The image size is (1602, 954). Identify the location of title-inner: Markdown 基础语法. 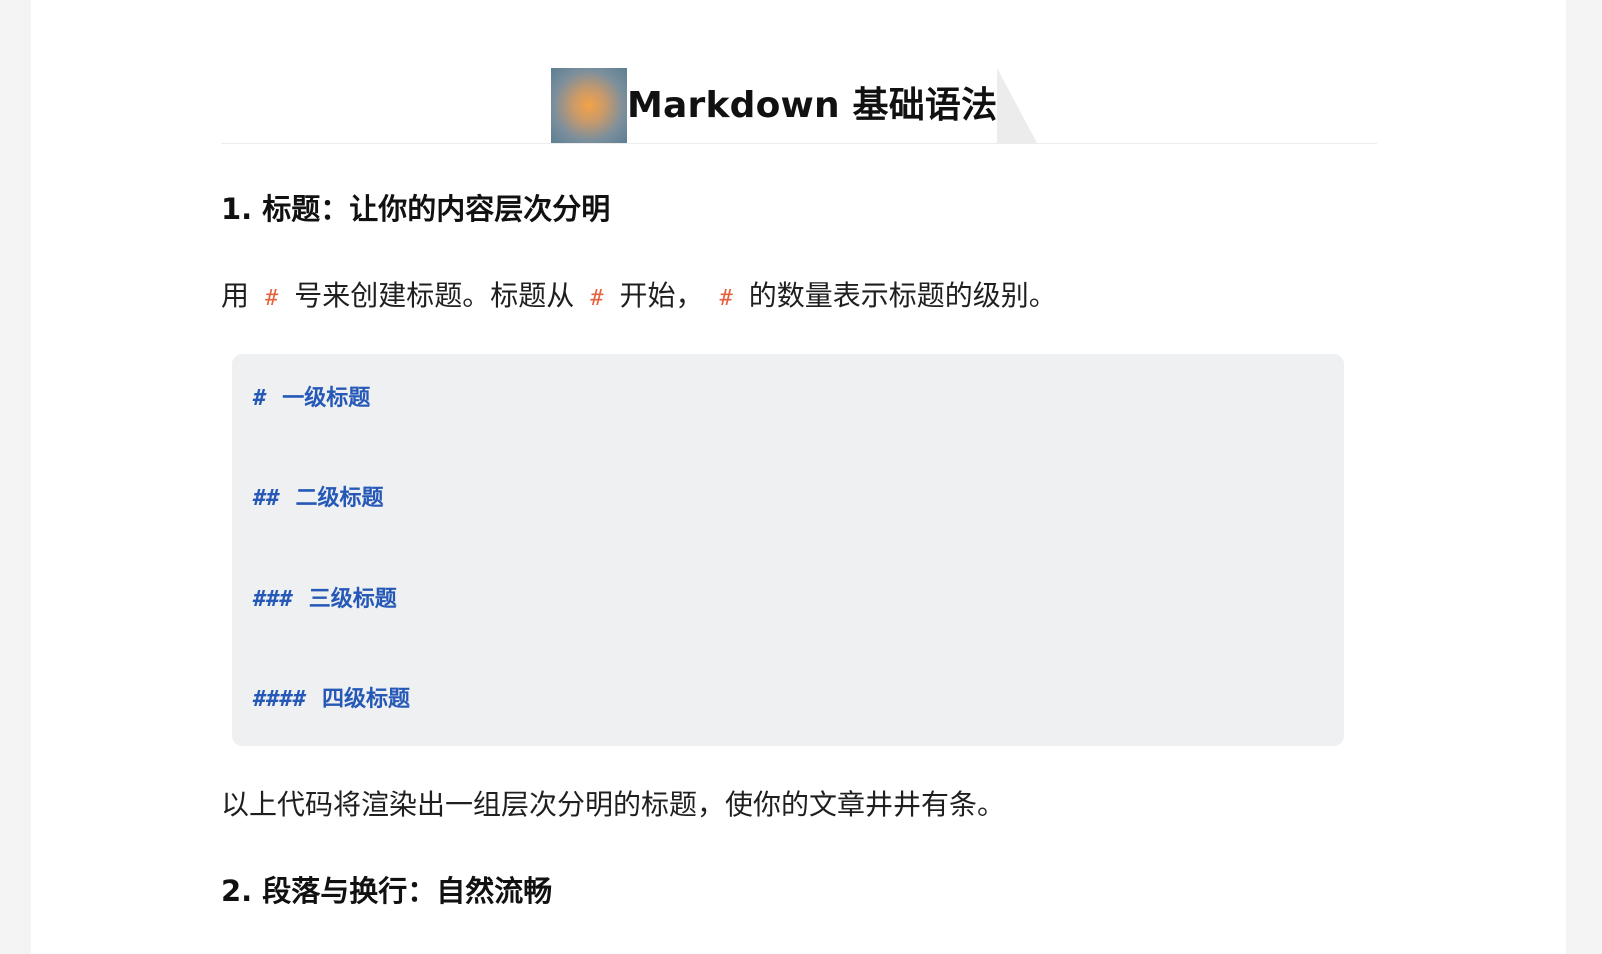
(794, 105).